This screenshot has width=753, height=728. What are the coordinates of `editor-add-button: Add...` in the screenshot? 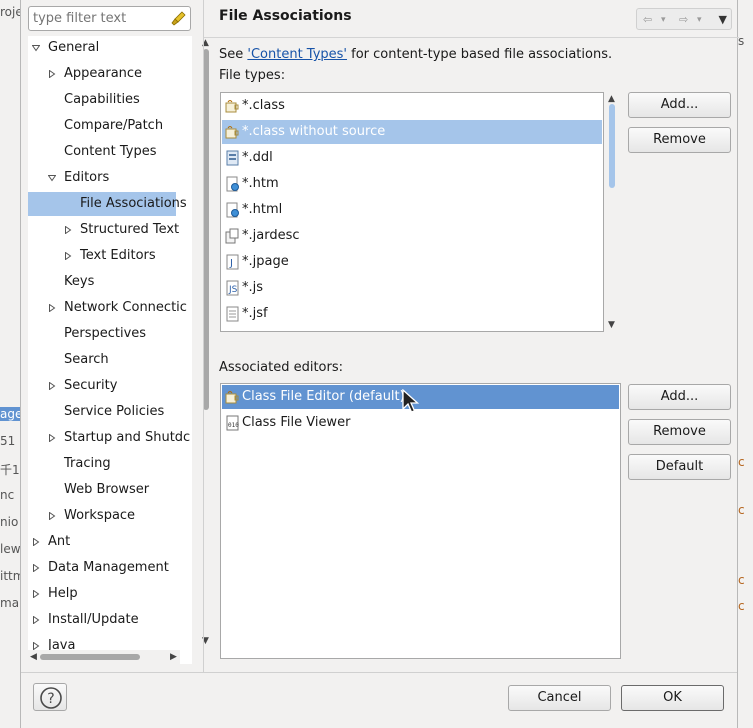 It's located at (679, 397).